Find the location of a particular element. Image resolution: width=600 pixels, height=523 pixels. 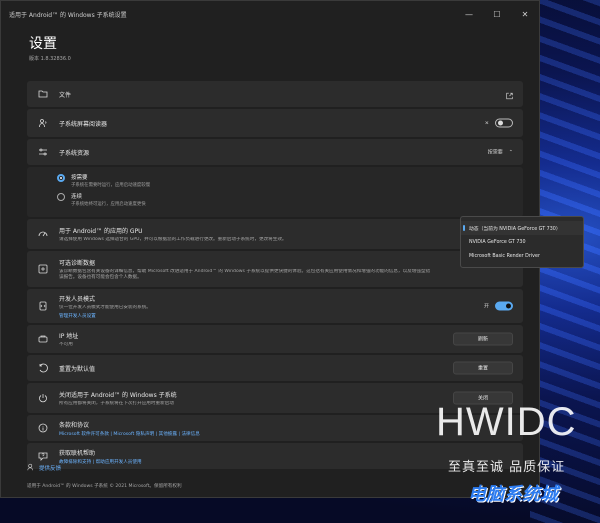

radio-as-needed-label: 按需要 is located at coordinates (79, 178).